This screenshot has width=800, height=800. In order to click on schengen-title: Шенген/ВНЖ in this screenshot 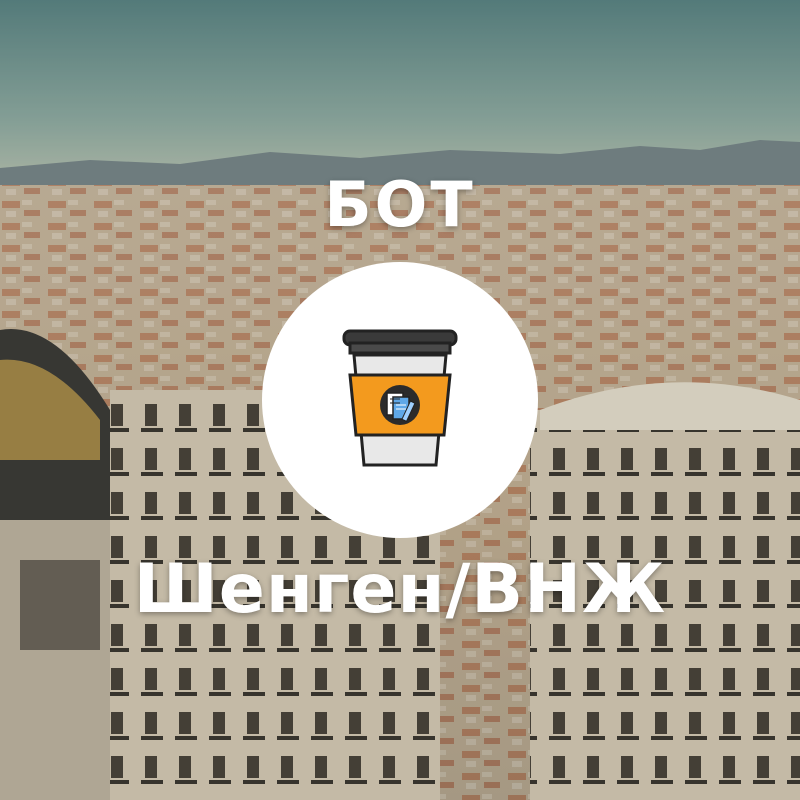, I will do `click(400, 589)`.